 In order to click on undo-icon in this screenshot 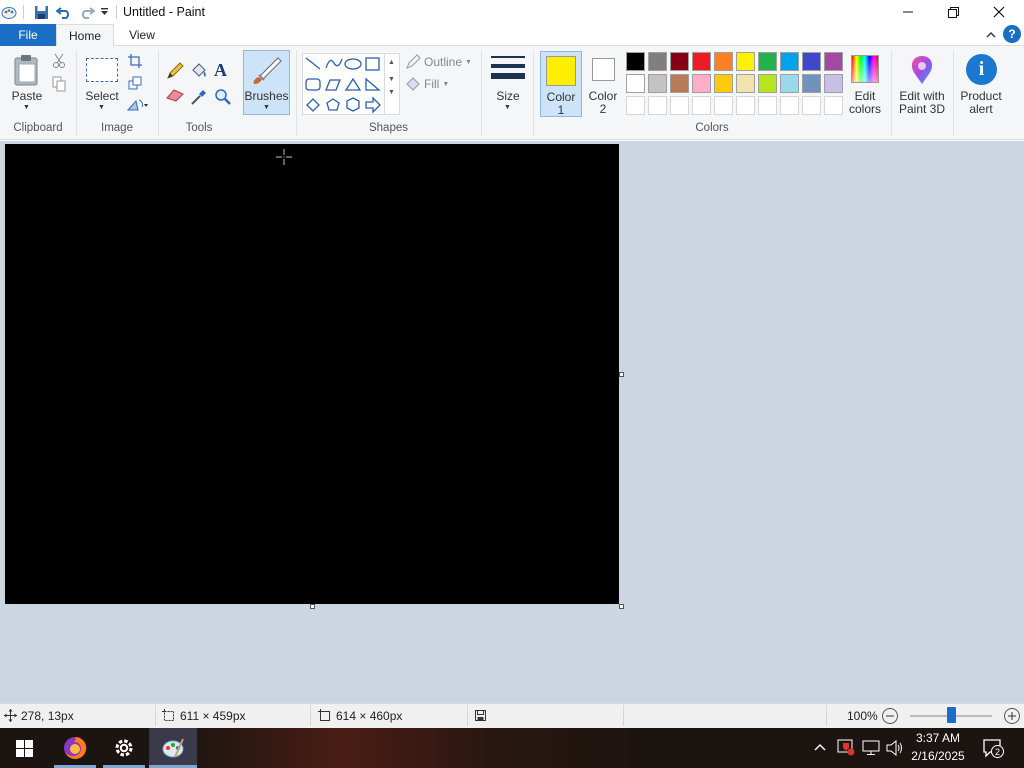, I will do `click(64, 12)`.